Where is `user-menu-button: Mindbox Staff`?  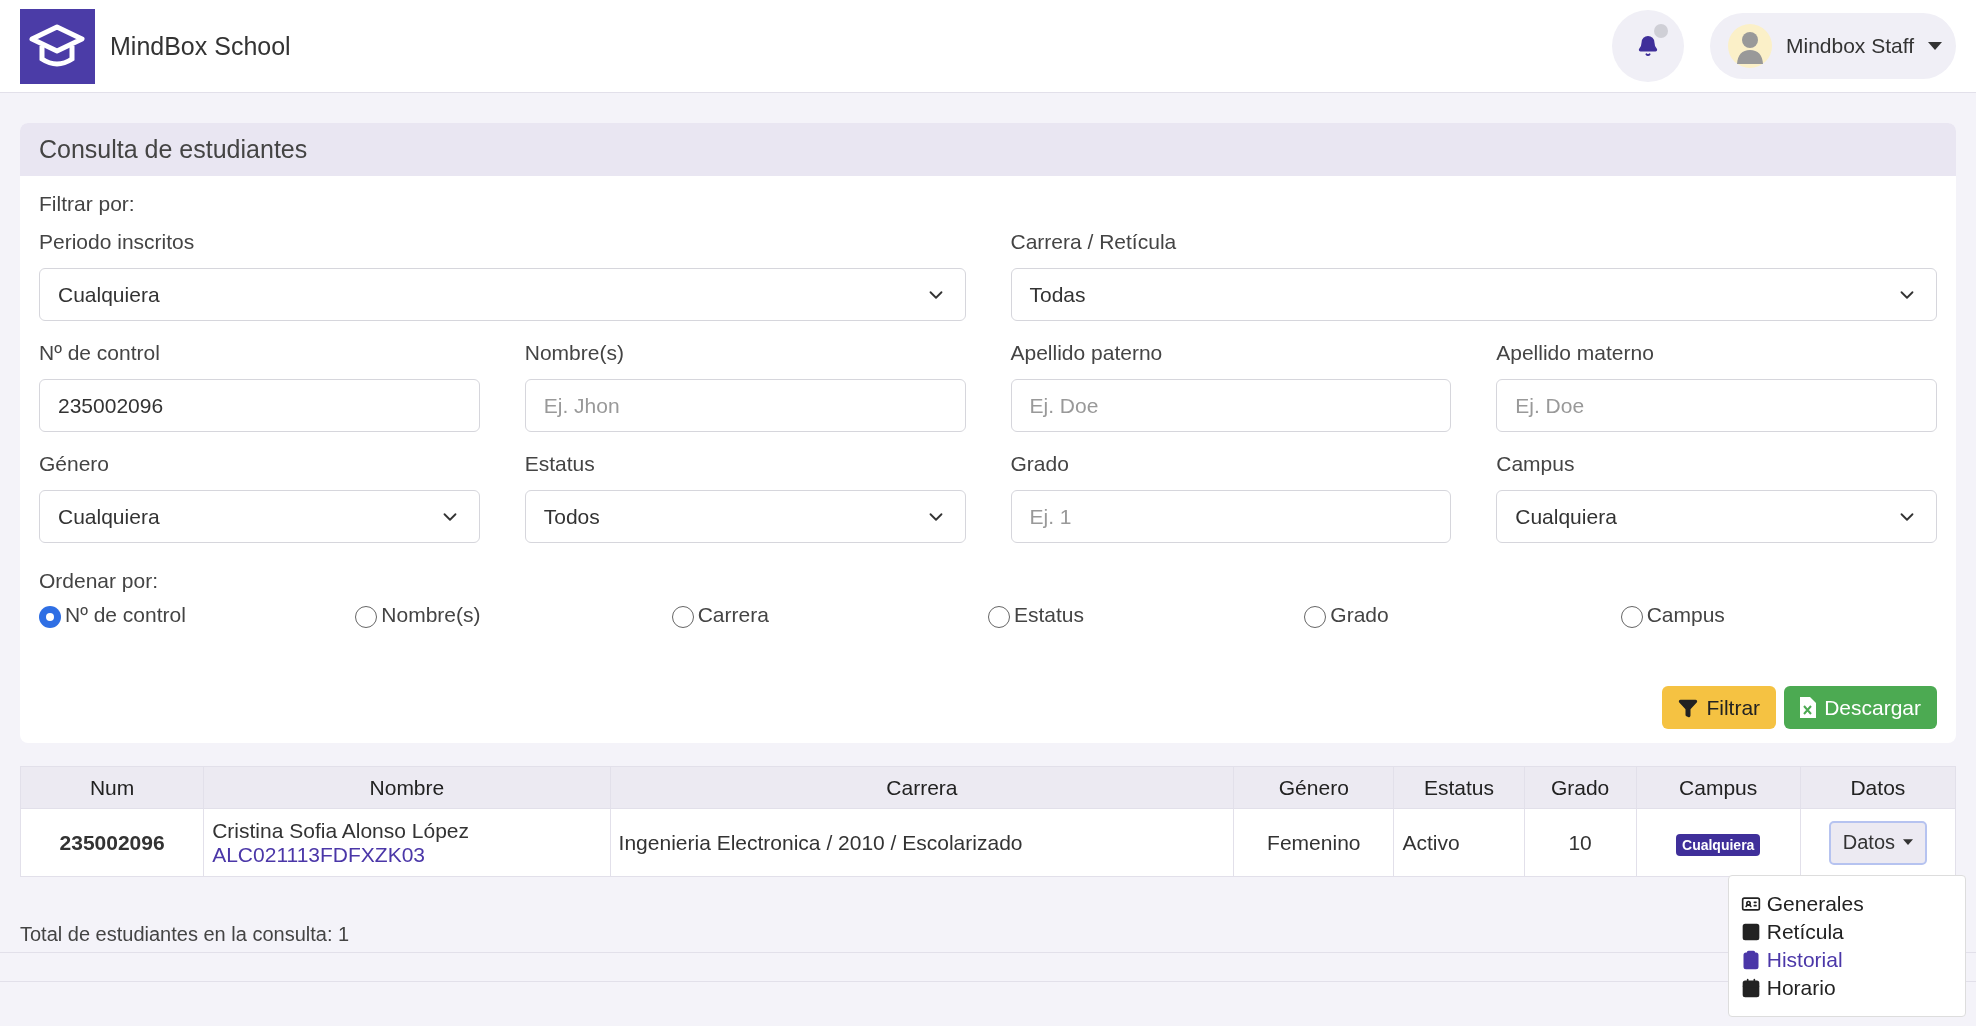
user-menu-button: Mindbox Staff is located at coordinates (1832, 46).